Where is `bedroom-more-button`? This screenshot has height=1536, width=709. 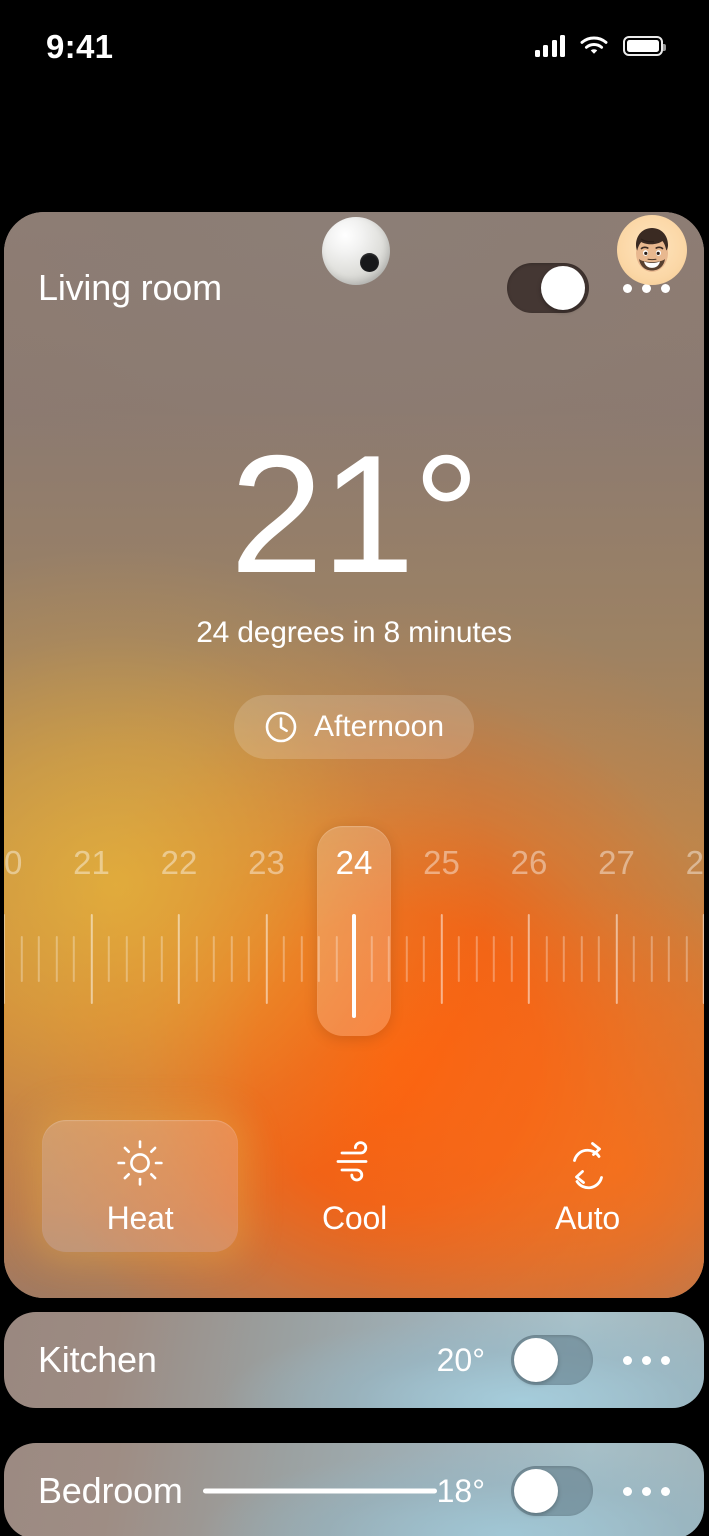 bedroom-more-button is located at coordinates (646, 1491).